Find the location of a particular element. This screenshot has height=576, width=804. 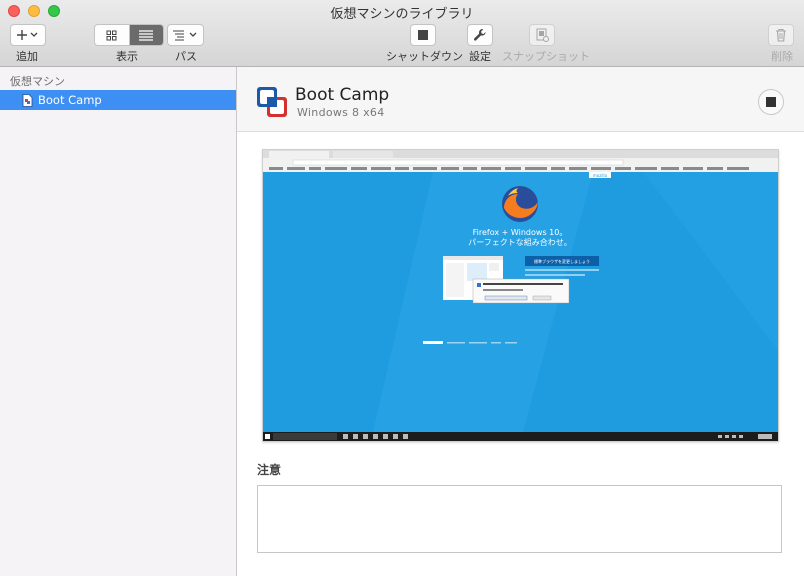

sidebar-section-title: 仮想マシン is located at coordinates (37, 81).